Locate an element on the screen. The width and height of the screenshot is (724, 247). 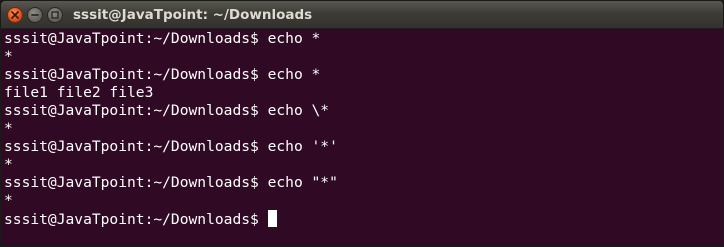
maximize-icon is located at coordinates (55, 15).